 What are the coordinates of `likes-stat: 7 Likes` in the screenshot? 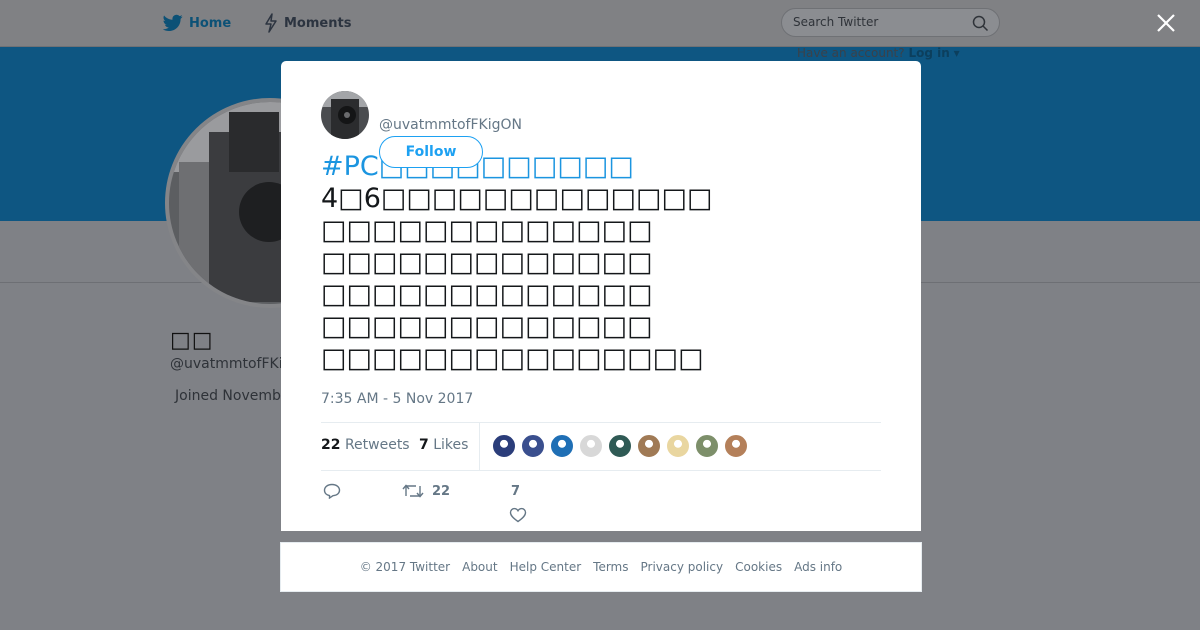 It's located at (443, 445).